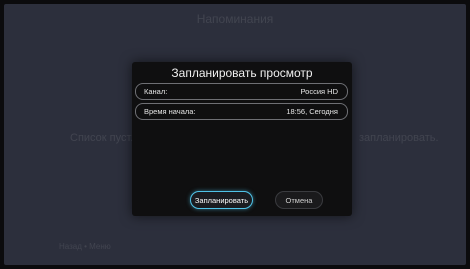  What do you see at coordinates (399, 138) in the screenshot?
I see `background-empty-message-end: запланировать.` at bounding box center [399, 138].